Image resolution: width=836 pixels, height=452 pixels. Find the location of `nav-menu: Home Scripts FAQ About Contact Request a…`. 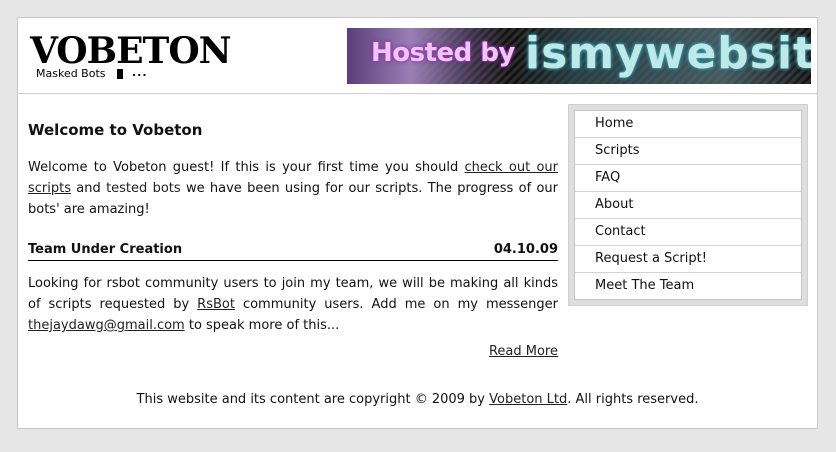

nav-menu: Home Scripts FAQ About Contact Request a… is located at coordinates (688, 205).